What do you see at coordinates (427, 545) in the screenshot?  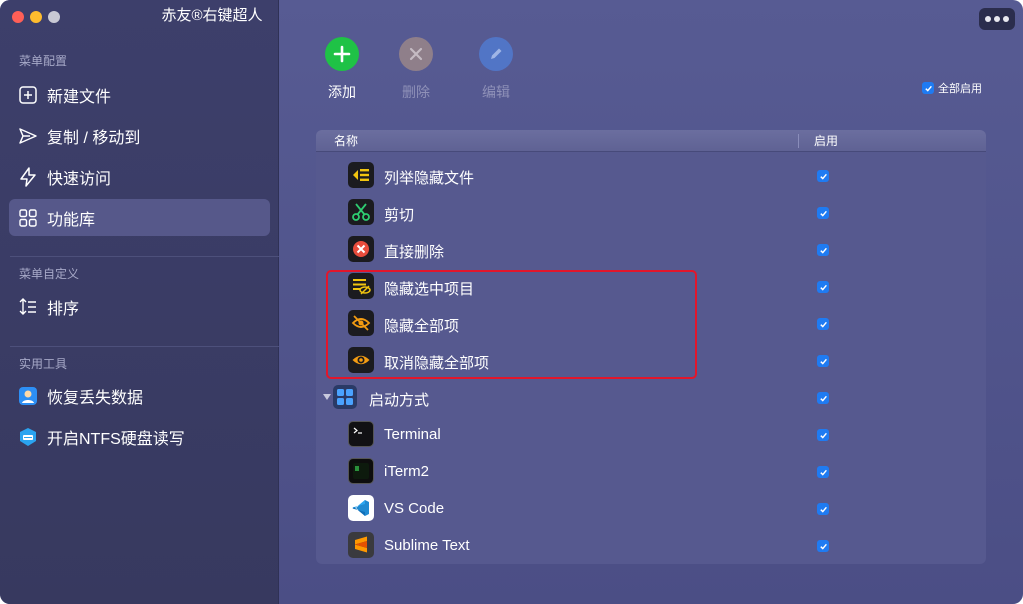 I see `row-label: Sublime Text` at bounding box center [427, 545].